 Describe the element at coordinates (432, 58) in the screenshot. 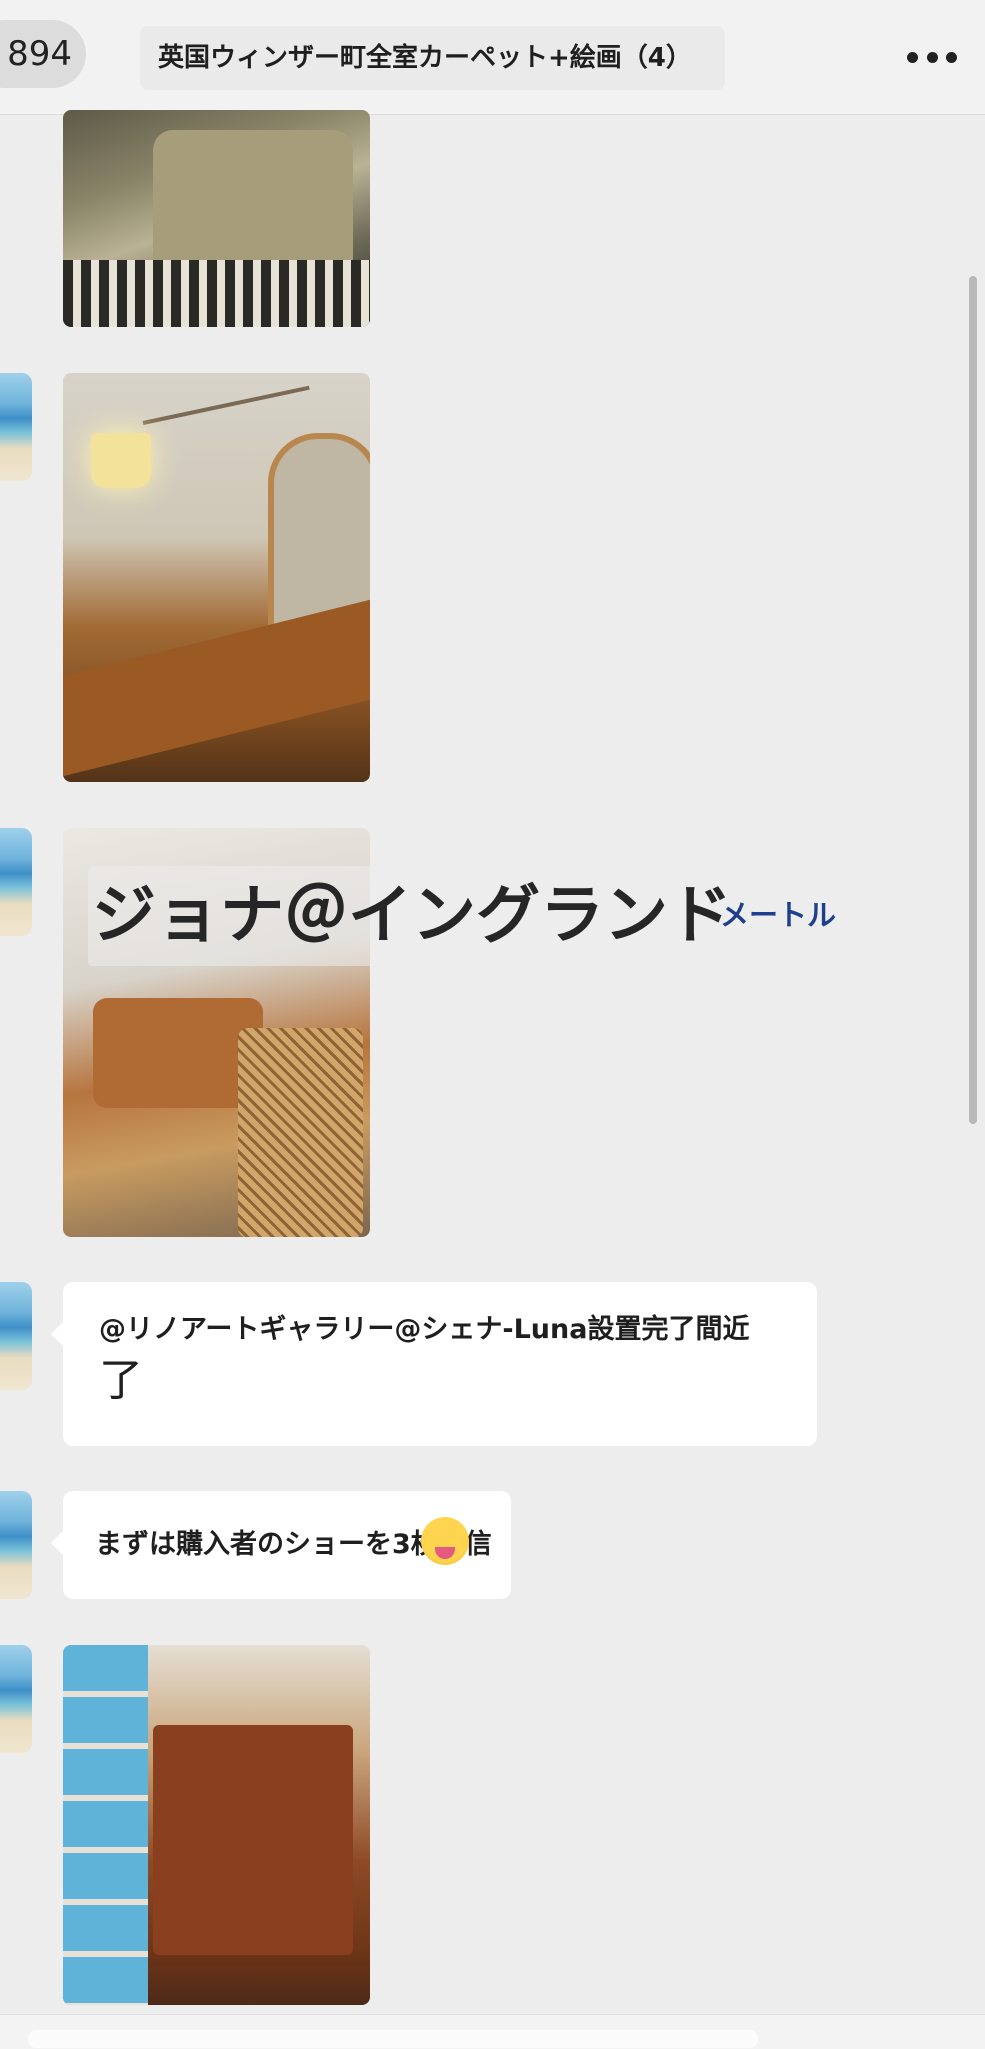

I see `chat-title: 英国ウィンザー町全室カーペット+絵画（4）` at that location.